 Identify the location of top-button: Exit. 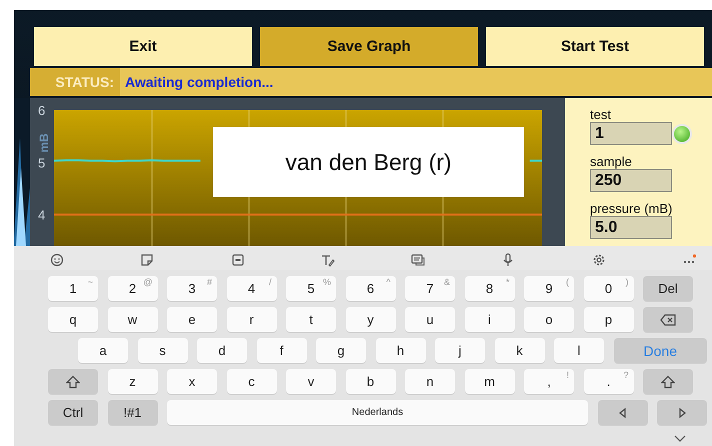
(143, 46).